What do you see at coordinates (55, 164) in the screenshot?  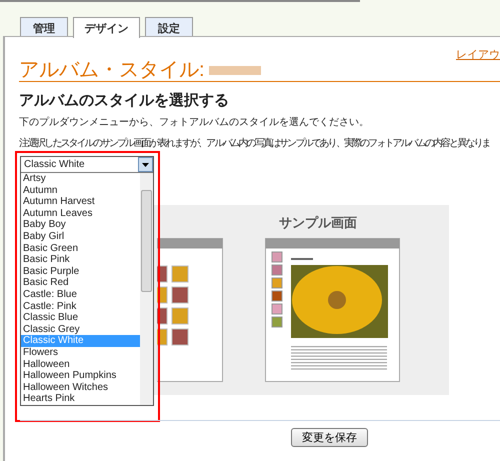 I see `dropdown-value: Classic White` at bounding box center [55, 164].